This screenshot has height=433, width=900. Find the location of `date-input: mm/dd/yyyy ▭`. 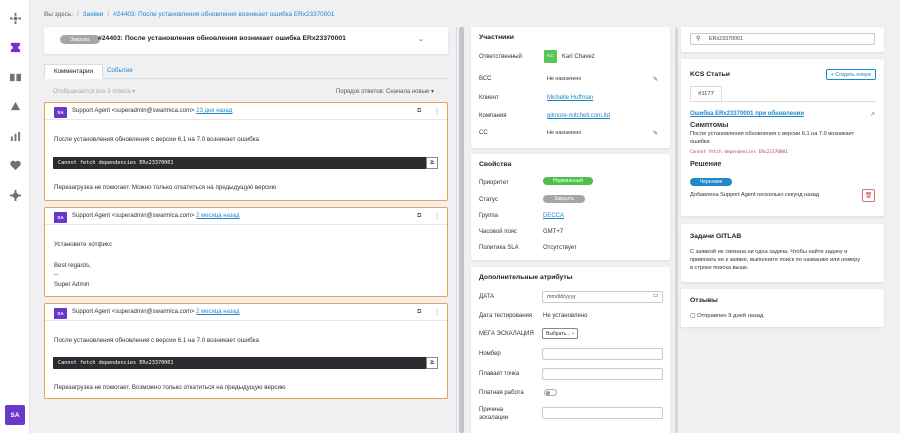

date-input: mm/dd/yyyy ▭ is located at coordinates (602, 297).